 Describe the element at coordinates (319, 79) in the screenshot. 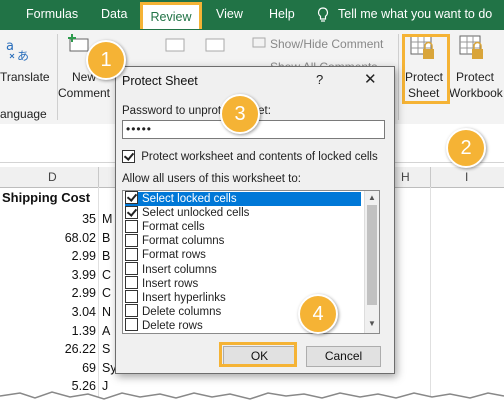

I see `help-button: ?` at that location.